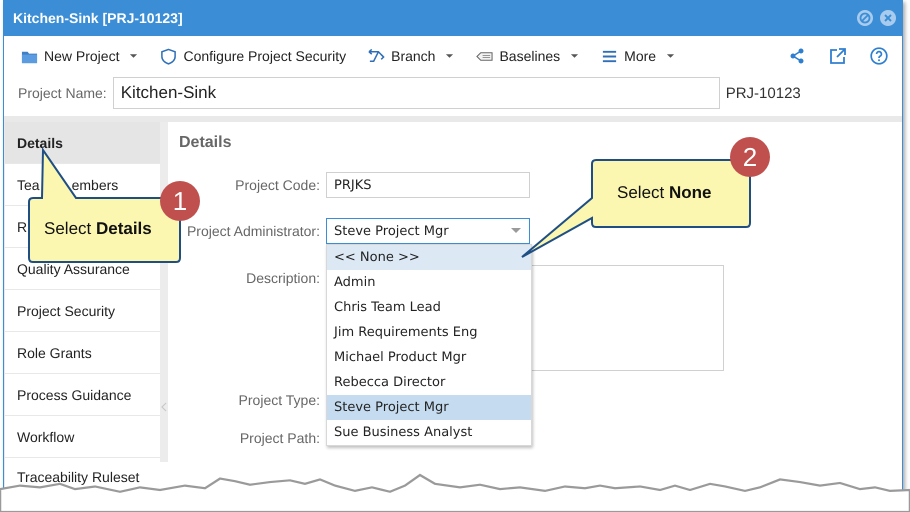 The width and height of the screenshot is (910, 512). What do you see at coordinates (282, 277) in the screenshot?
I see `field-label: Description:` at bounding box center [282, 277].